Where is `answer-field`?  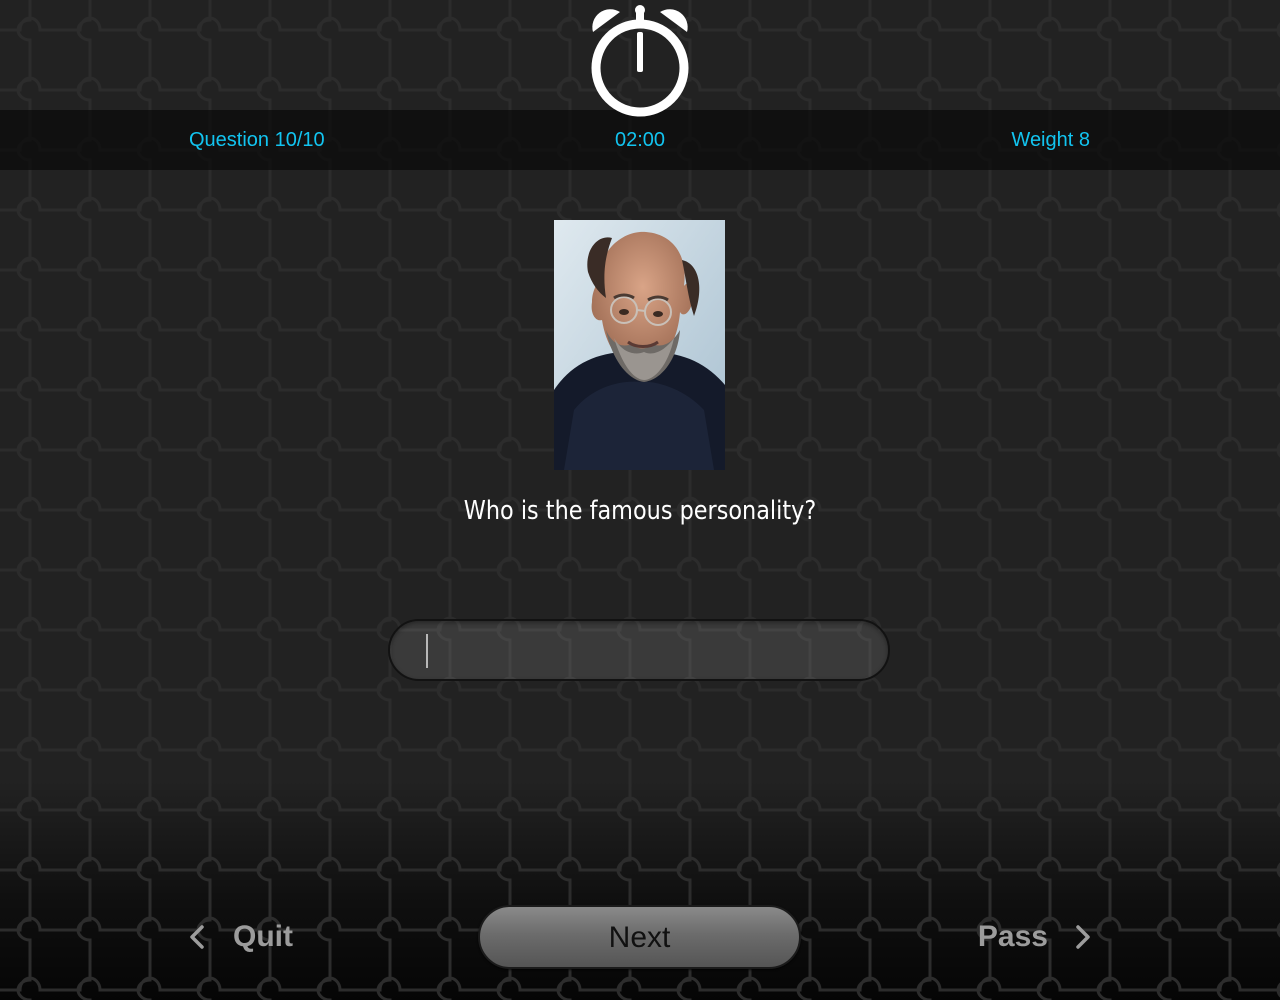
answer-field is located at coordinates (639, 650).